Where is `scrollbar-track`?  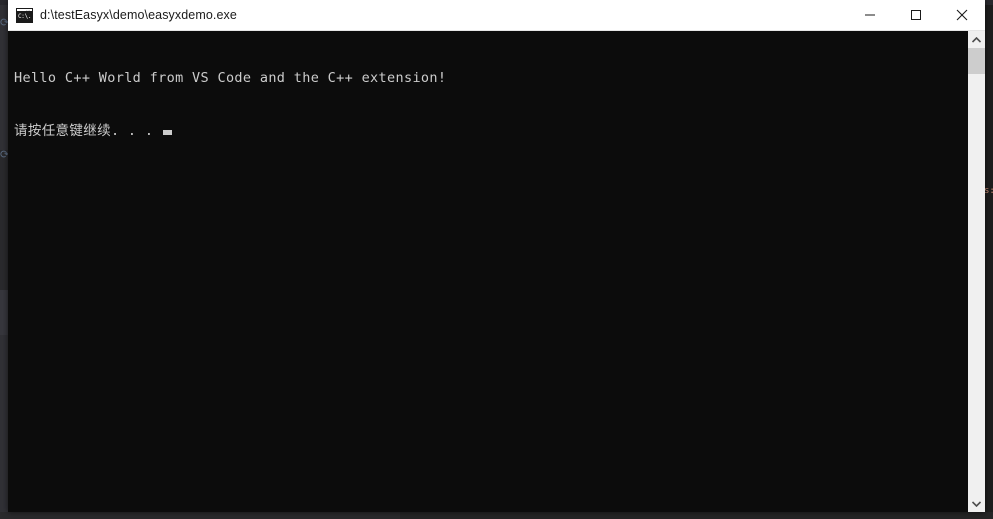 scrollbar-track is located at coordinates (976, 271).